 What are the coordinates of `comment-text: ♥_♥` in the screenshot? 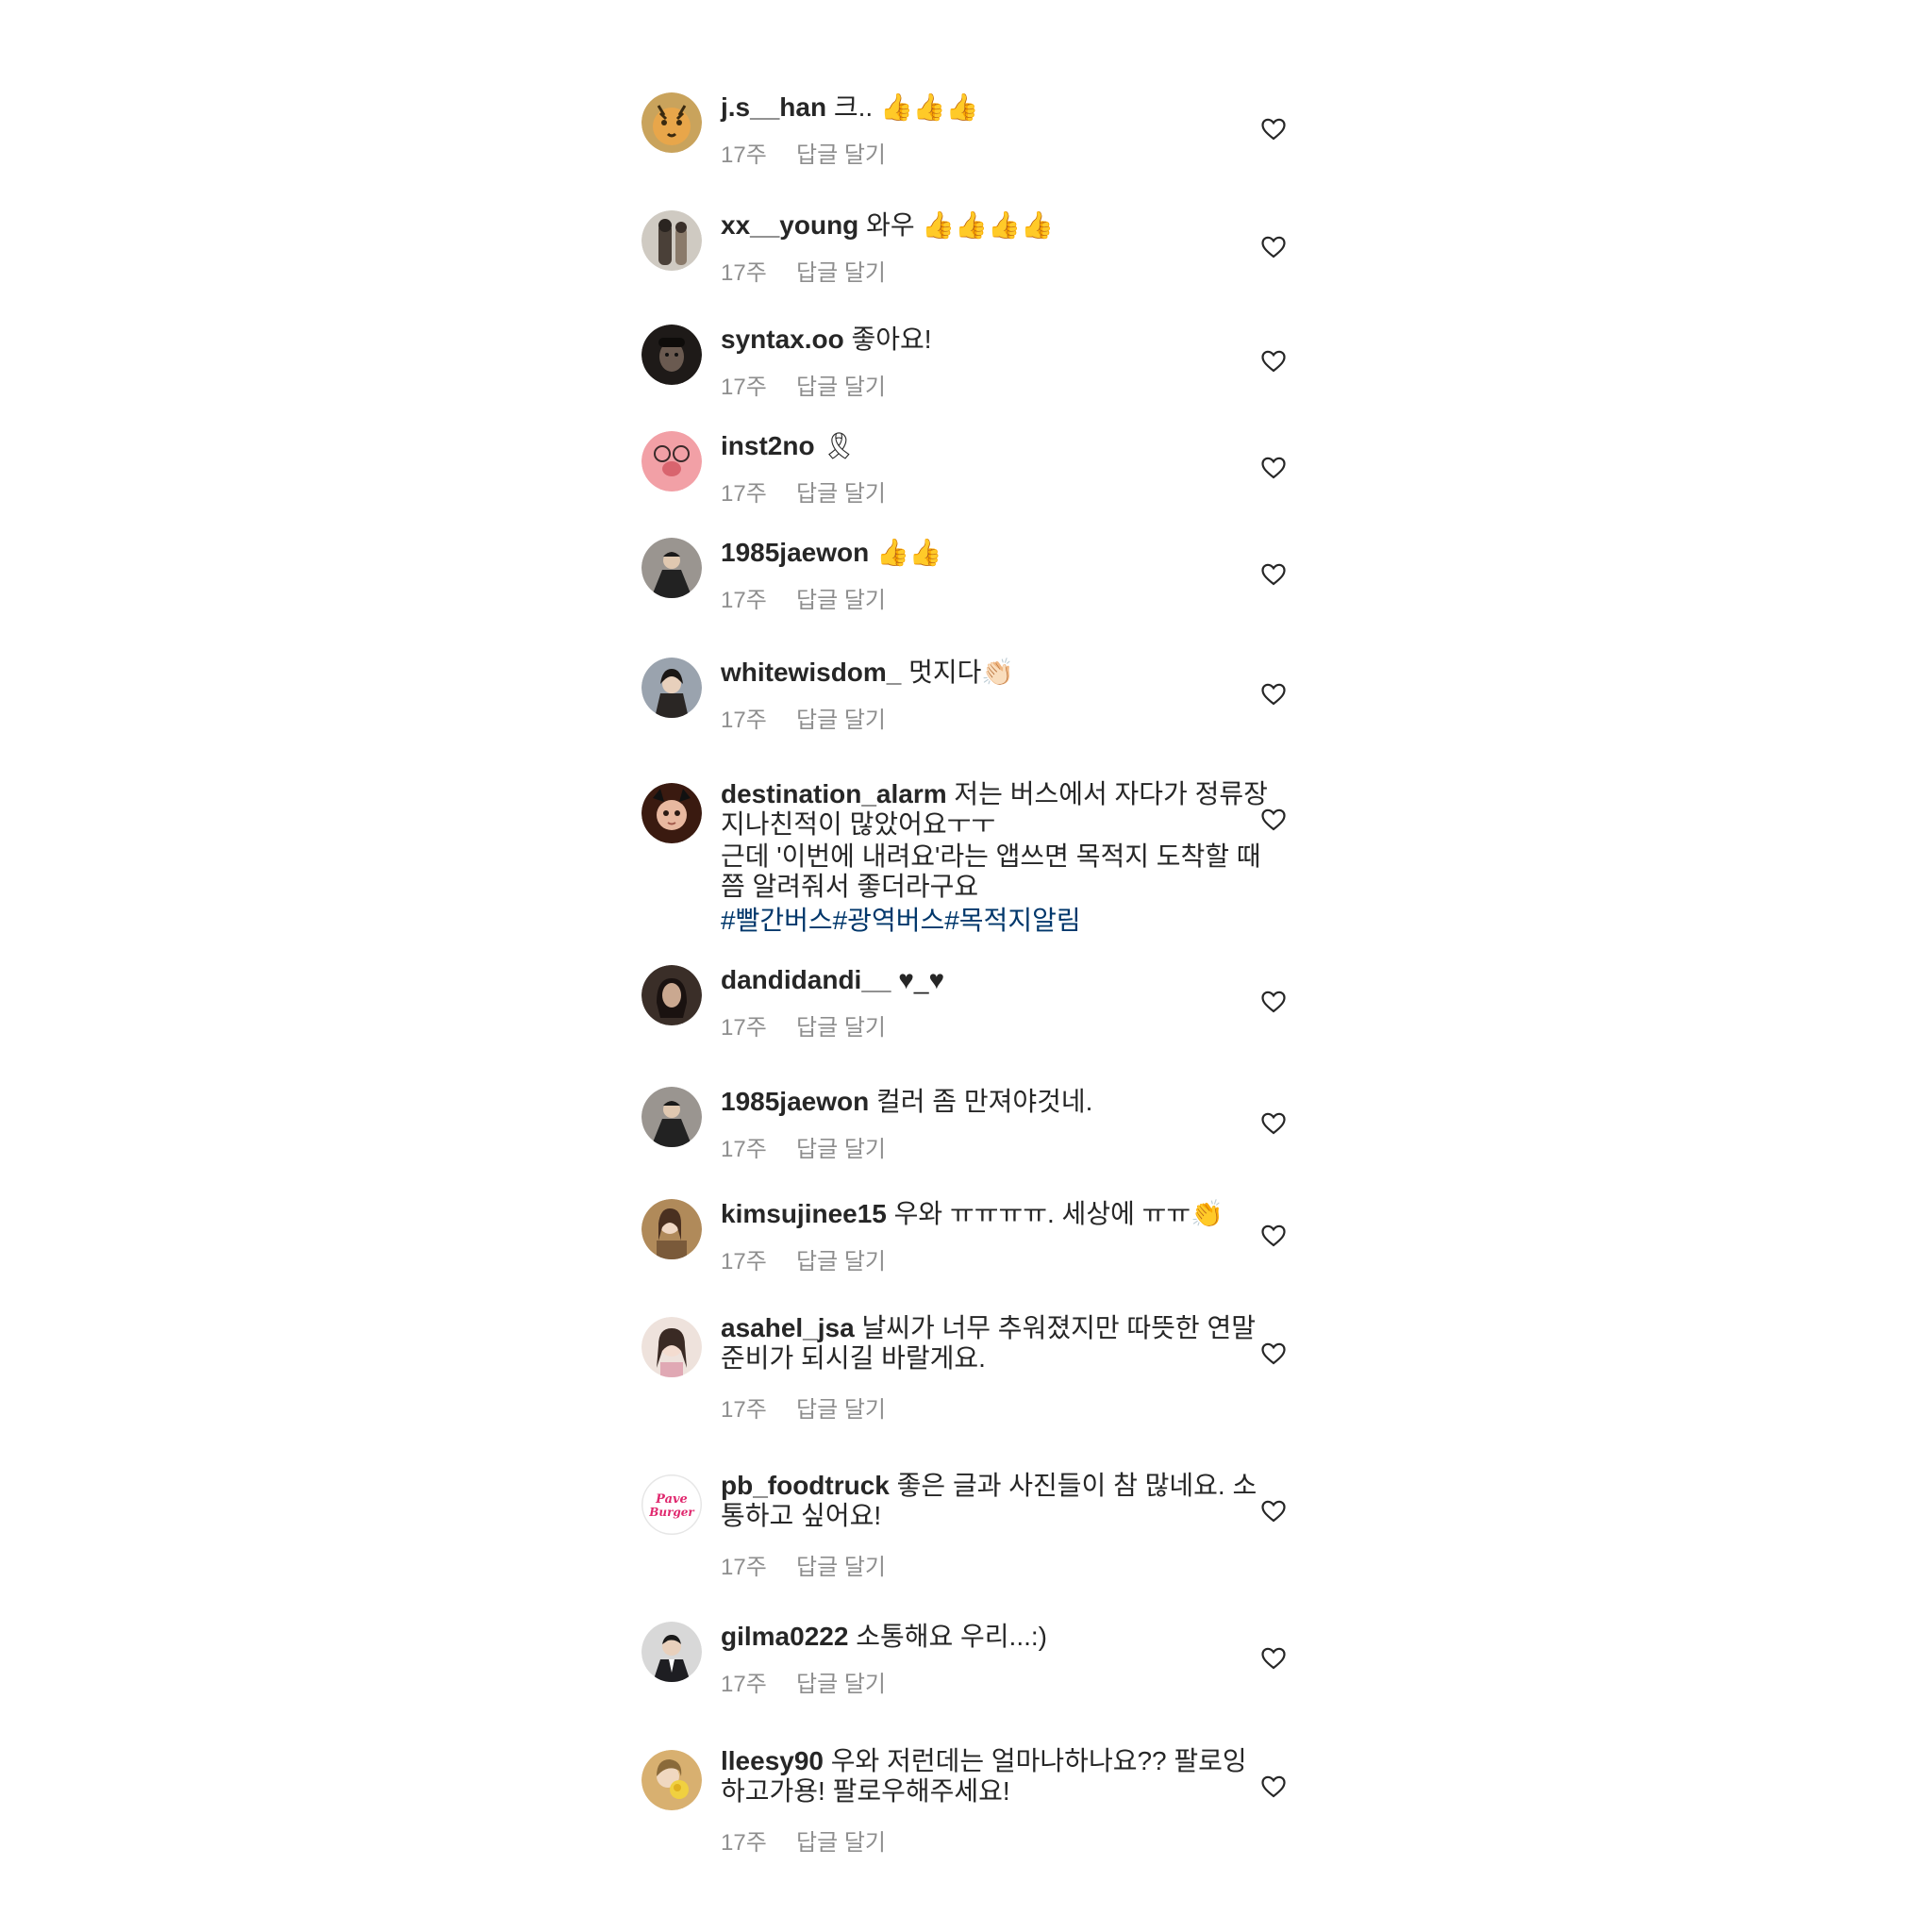 It's located at (921, 979).